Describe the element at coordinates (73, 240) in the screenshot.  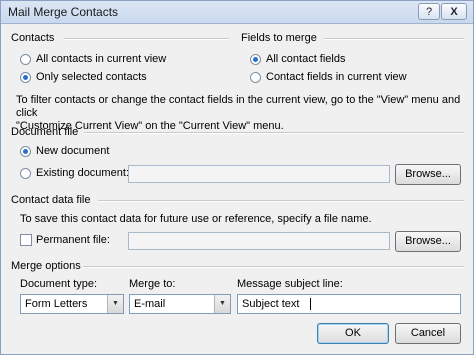
I see `permanent-file-label: Permanent file:` at that location.